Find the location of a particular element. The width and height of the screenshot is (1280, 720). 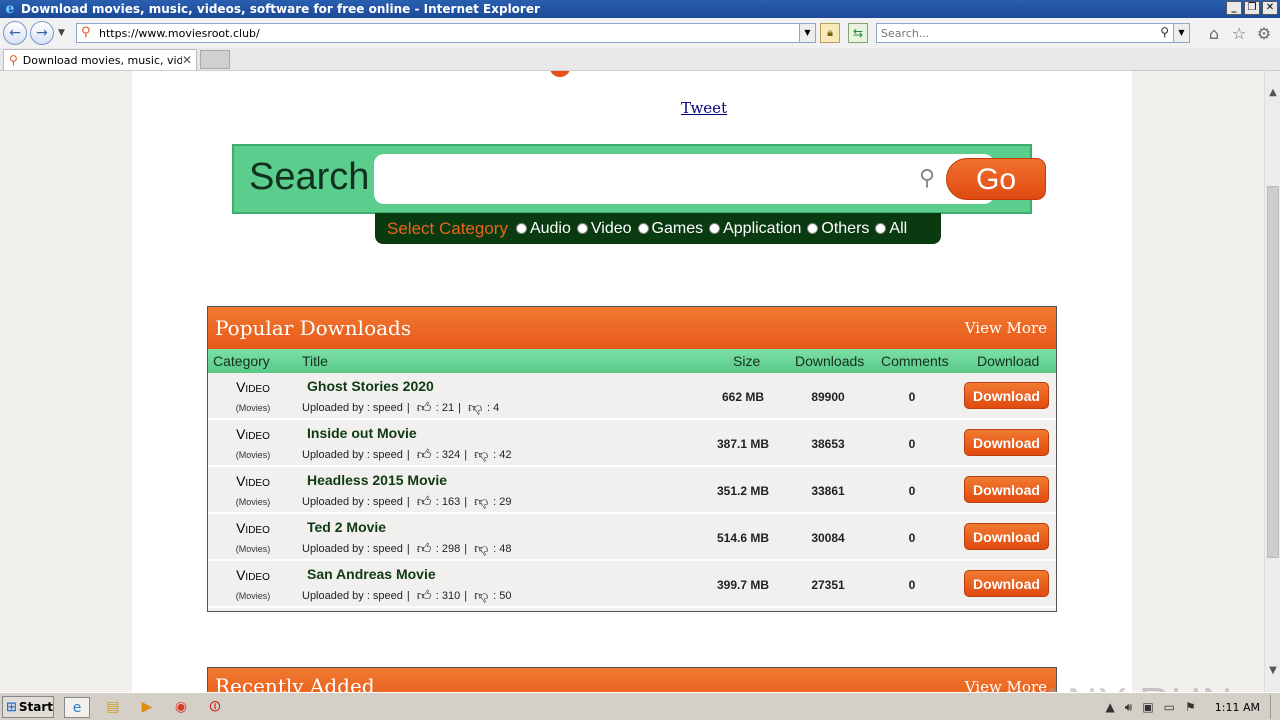

row-meta: Uploaded by : speed | 👍︎: 324 | 👎︎: 42 is located at coordinates (406, 454).